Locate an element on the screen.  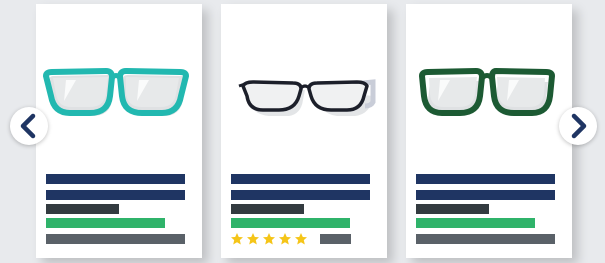
carousel-next-button is located at coordinates (578, 126).